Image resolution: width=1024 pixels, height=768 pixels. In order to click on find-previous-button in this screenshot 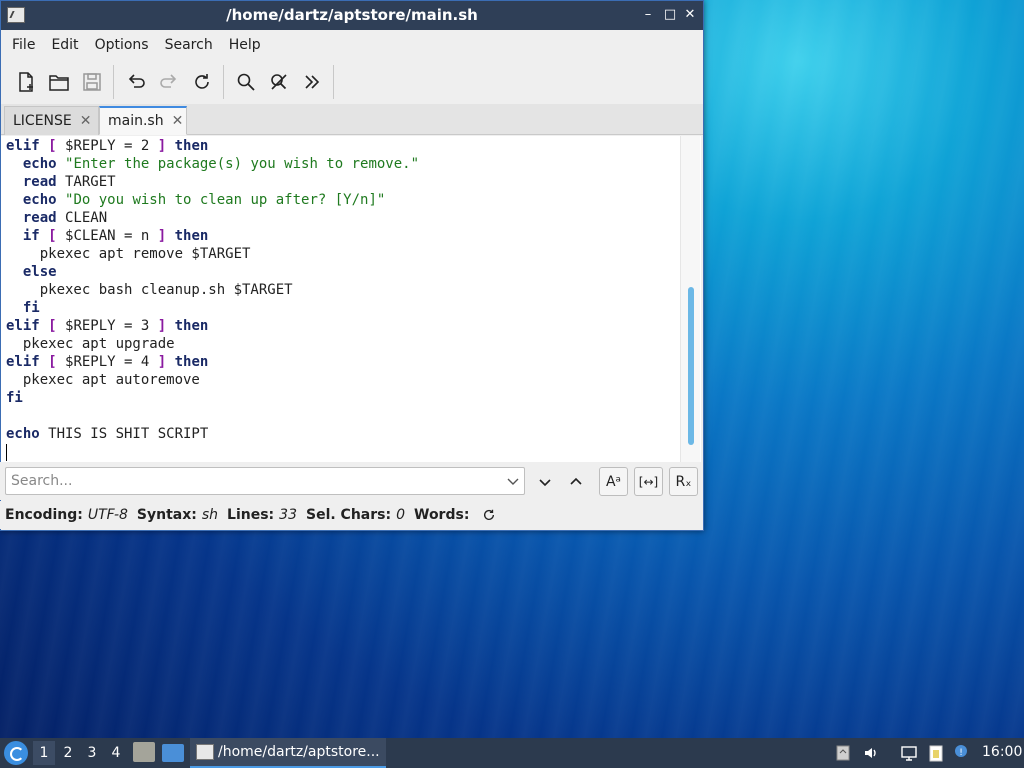, I will do `click(575, 481)`.